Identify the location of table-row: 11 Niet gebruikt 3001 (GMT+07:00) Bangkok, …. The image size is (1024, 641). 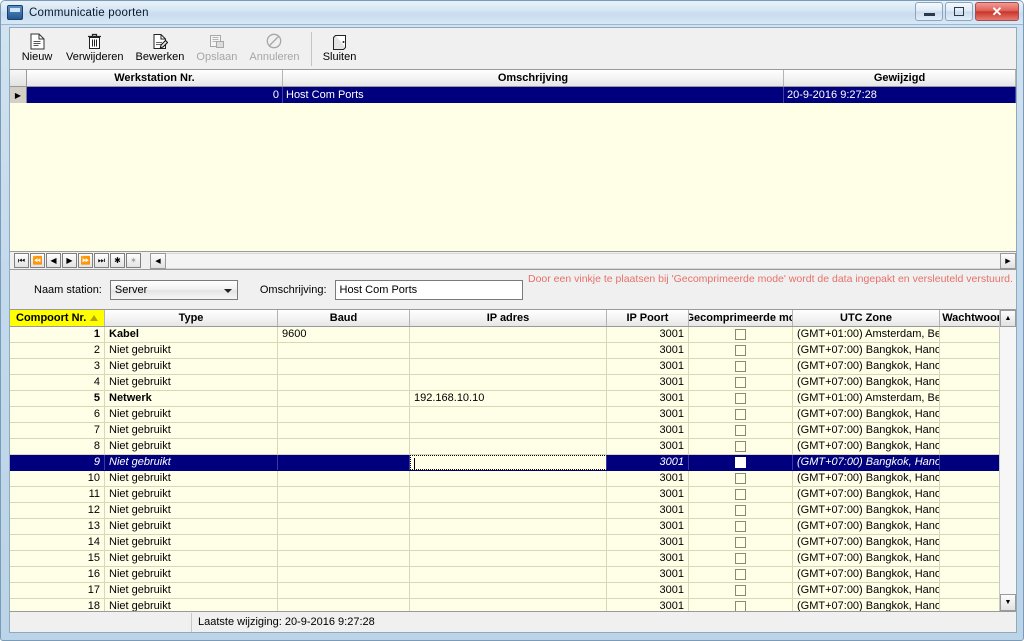
(513, 495).